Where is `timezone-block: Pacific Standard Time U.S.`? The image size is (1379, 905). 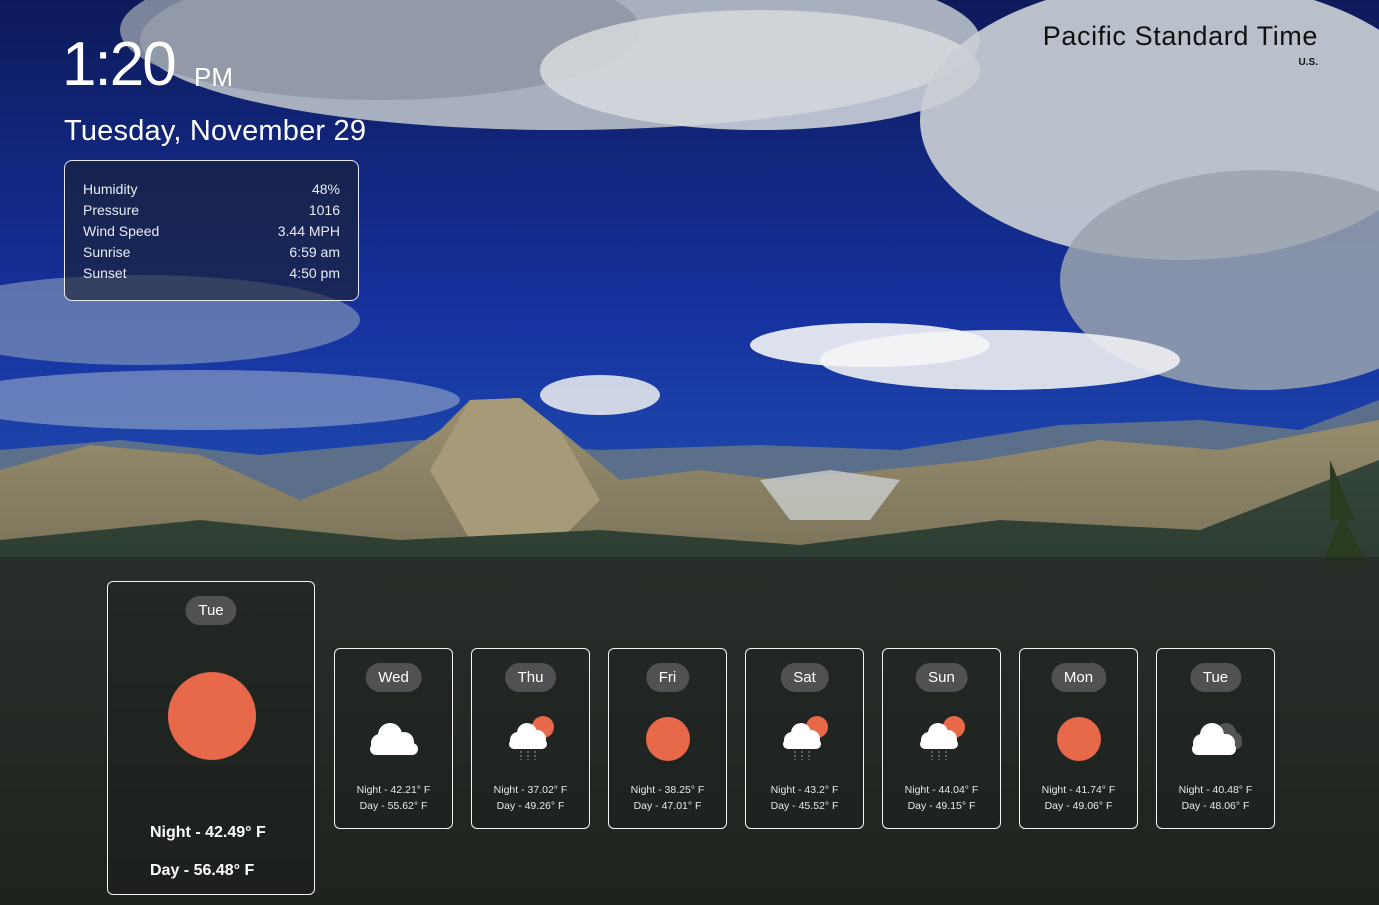 timezone-block: Pacific Standard Time U.S. is located at coordinates (1180, 44).